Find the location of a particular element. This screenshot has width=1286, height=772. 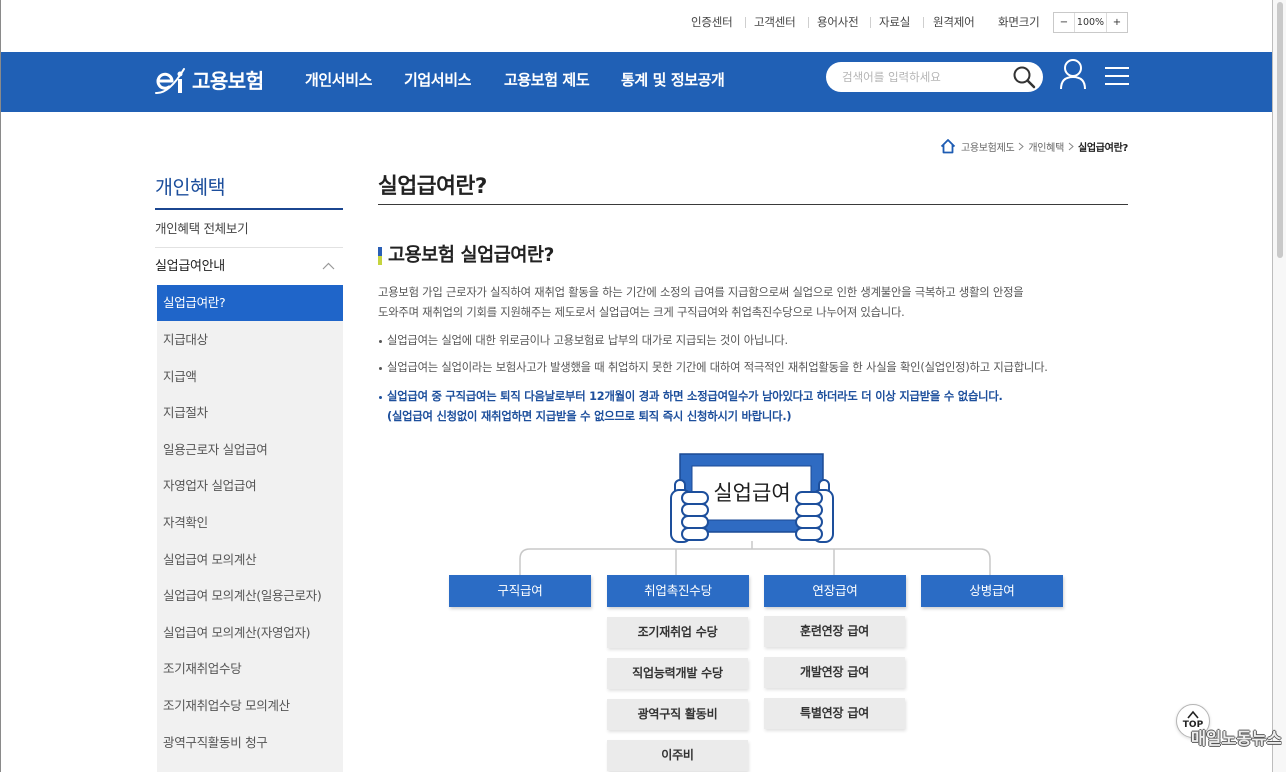

benefit-box-employment-promotion: 취업촉진수당 is located at coordinates (678, 591).